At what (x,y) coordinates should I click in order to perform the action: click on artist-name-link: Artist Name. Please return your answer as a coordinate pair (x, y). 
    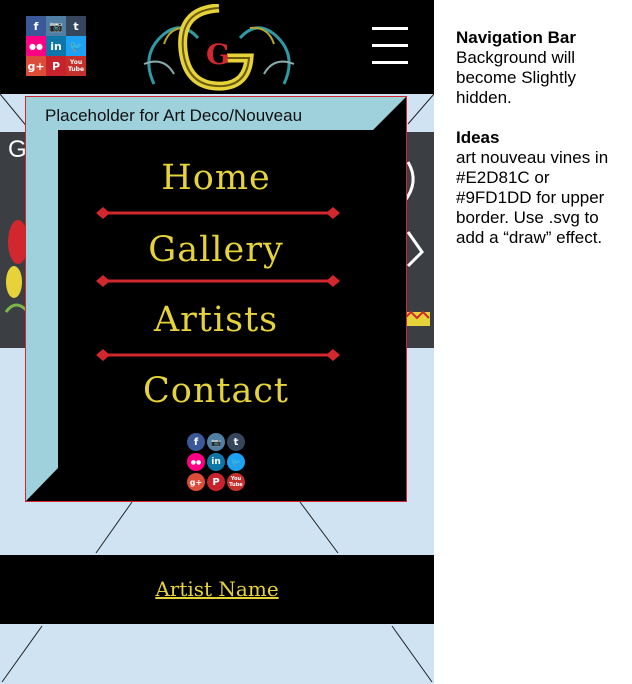
    Looking at the image, I should click on (217, 589).